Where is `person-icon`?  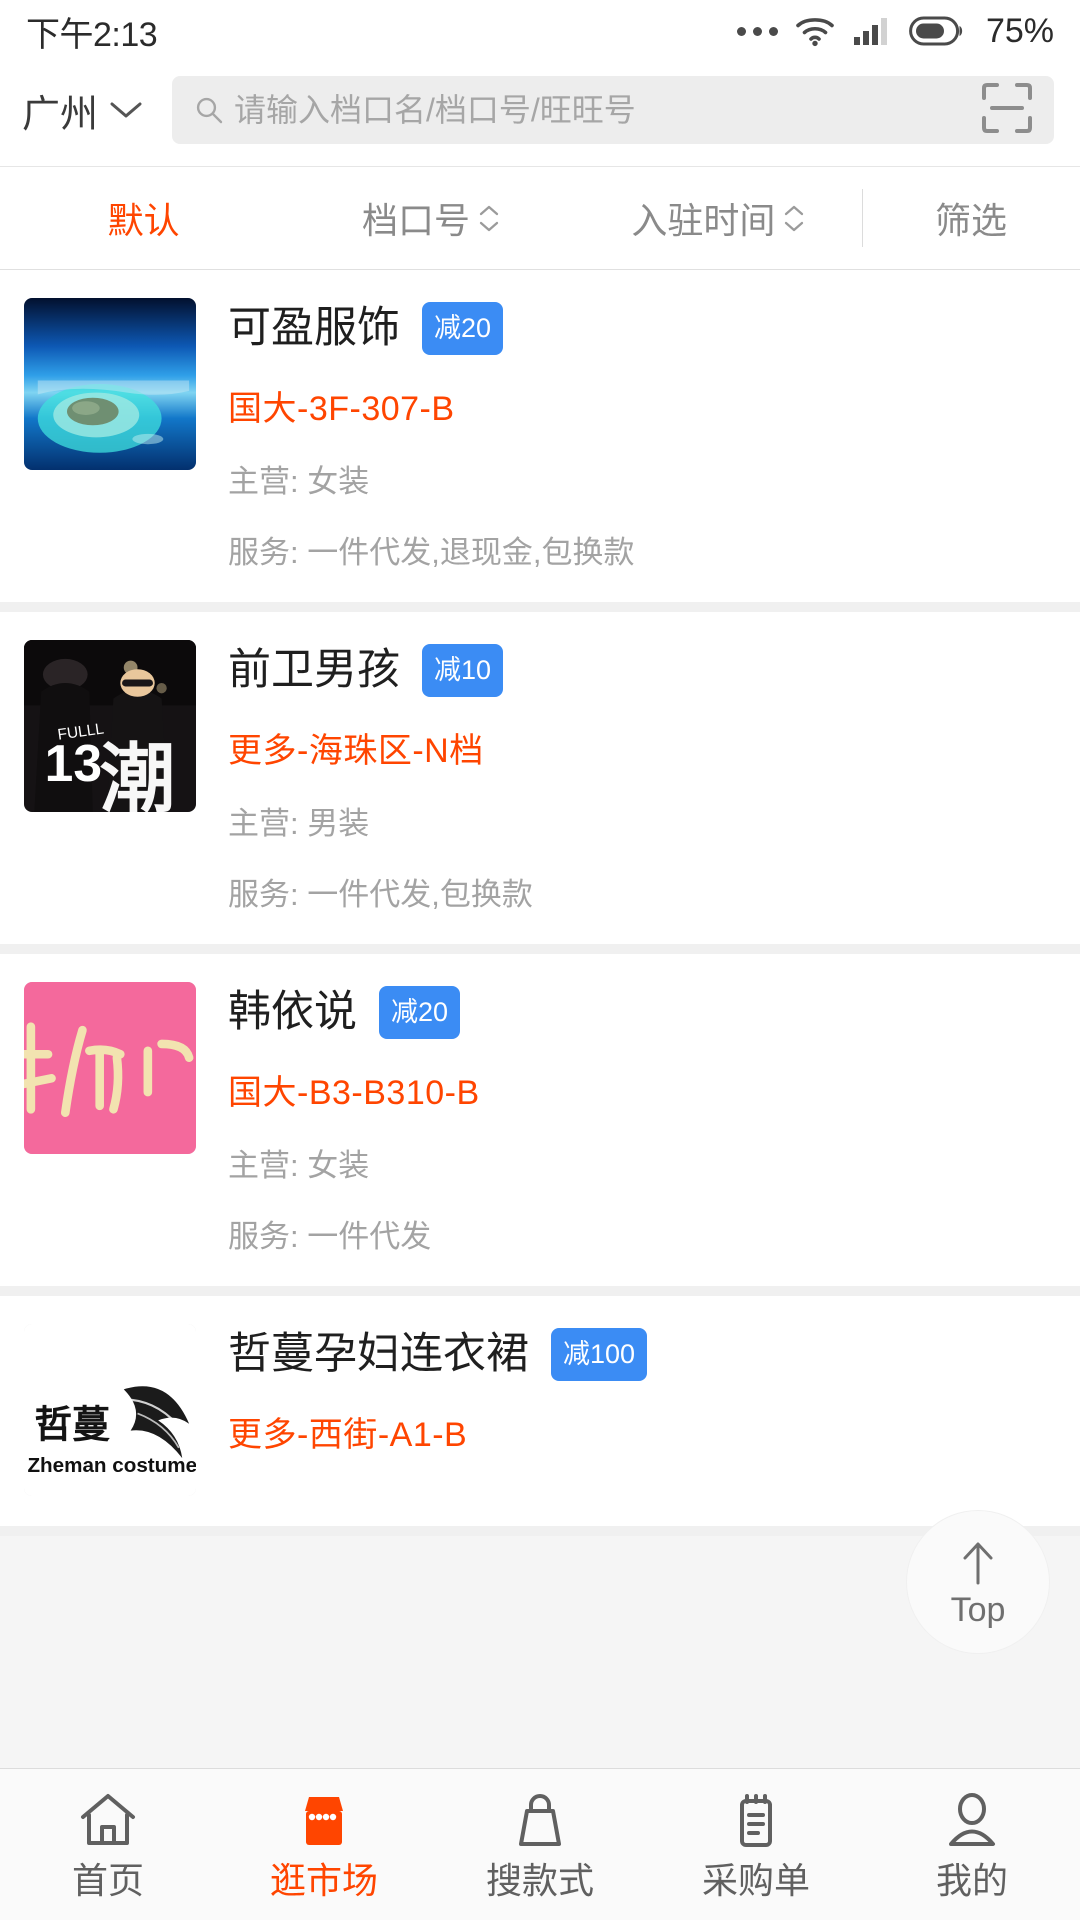
person-icon is located at coordinates (972, 1819).